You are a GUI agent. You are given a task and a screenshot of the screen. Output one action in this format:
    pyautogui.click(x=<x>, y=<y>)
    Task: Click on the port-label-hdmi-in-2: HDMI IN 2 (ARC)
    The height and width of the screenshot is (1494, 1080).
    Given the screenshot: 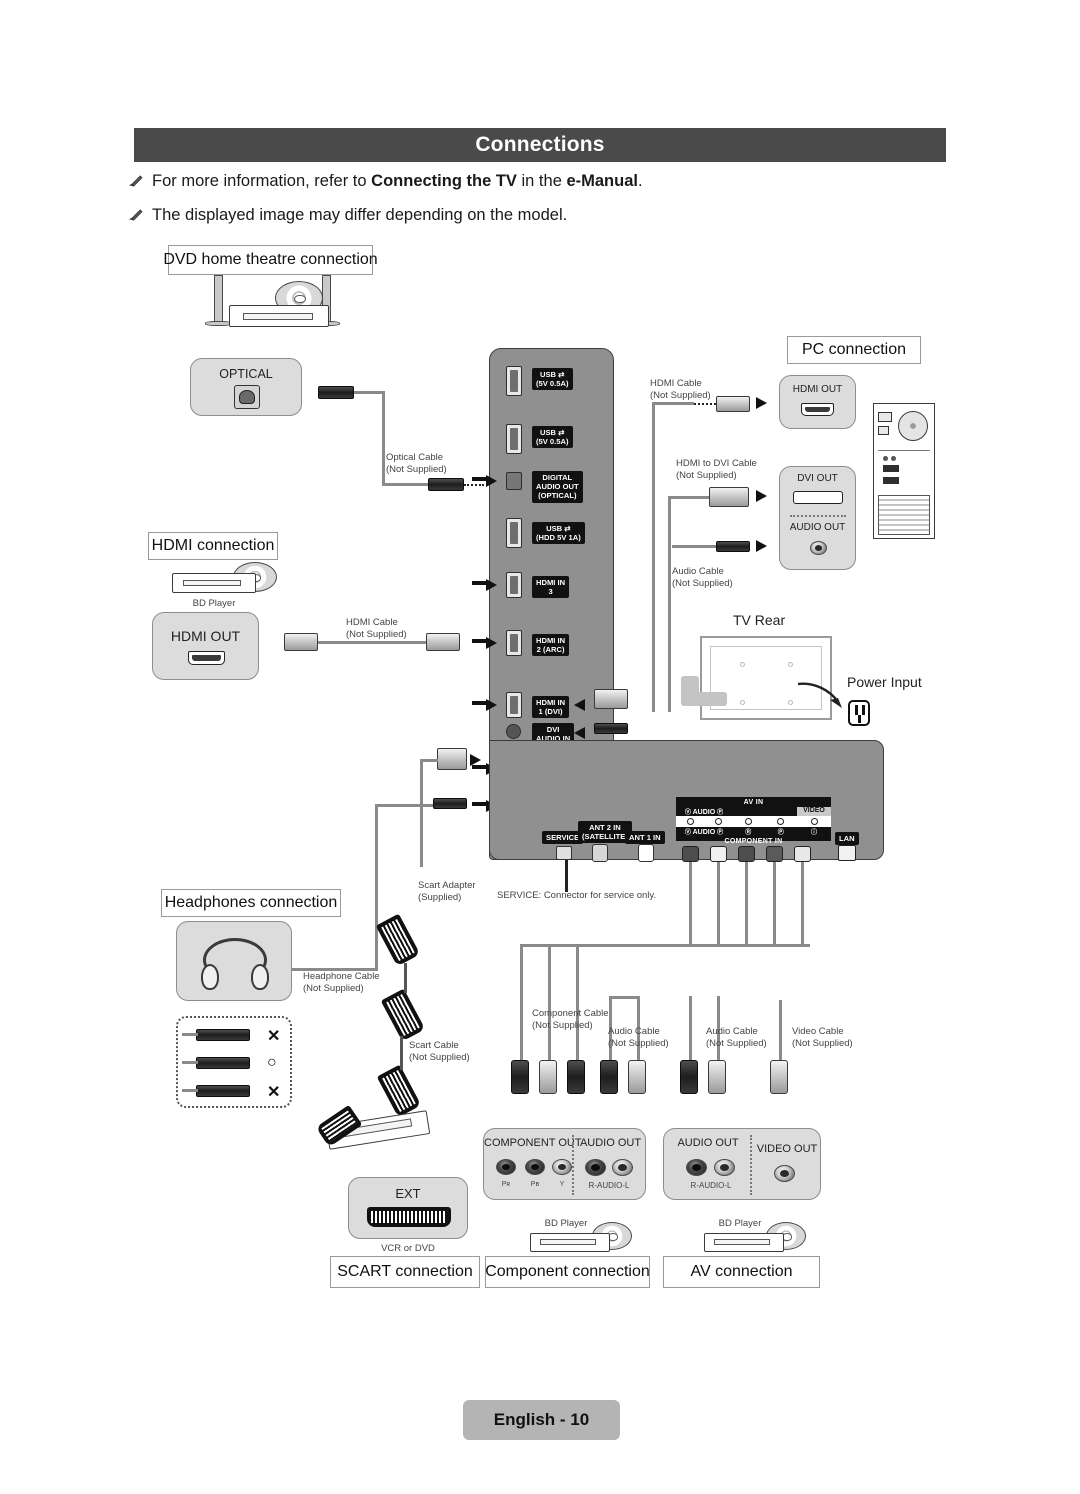 What is the action you would take?
    pyautogui.click(x=551, y=645)
    